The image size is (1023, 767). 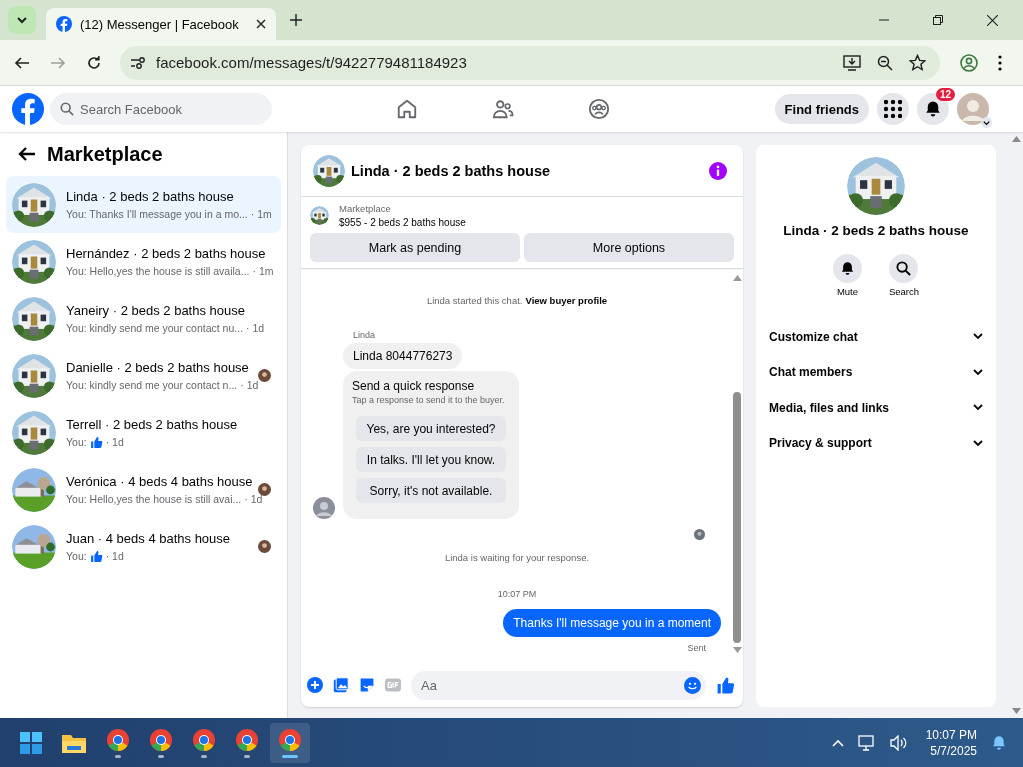 What do you see at coordinates (166, 253) in the screenshot?
I see `conversation-title: Hernández · 2 beds 2 baths house` at bounding box center [166, 253].